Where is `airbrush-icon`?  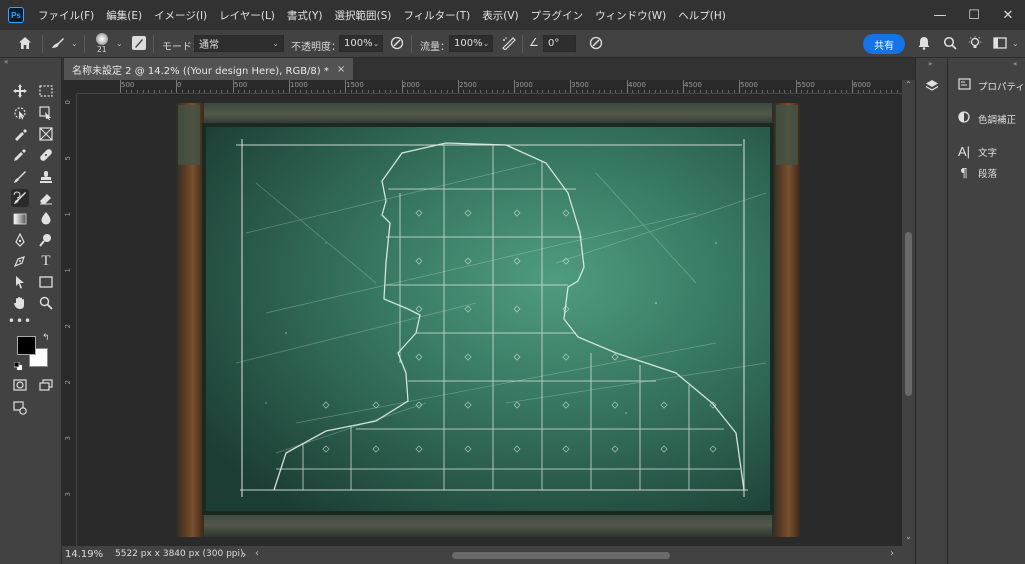 airbrush-icon is located at coordinates (509, 43).